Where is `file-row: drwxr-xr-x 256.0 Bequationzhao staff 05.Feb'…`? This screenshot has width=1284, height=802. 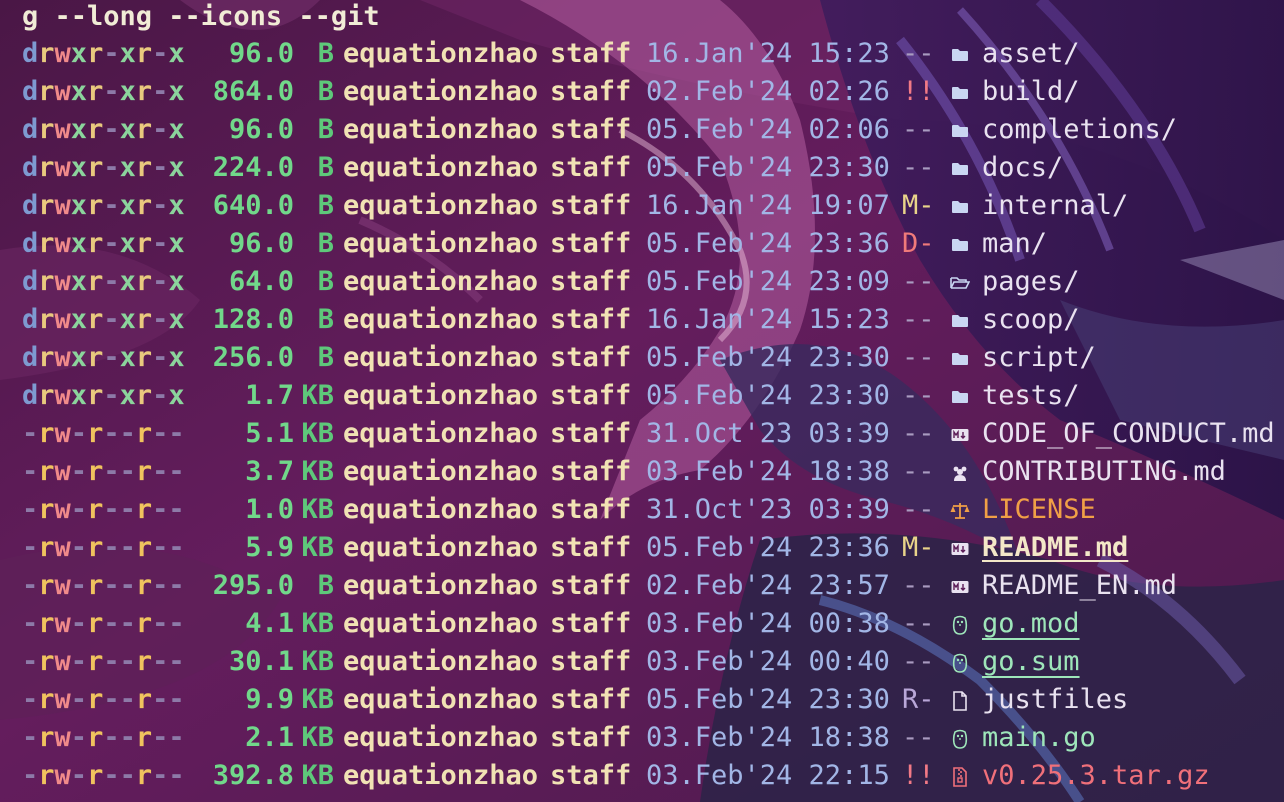 file-row: drwxr-xr-x 256.0 Bequationzhao staff 05.Feb'… is located at coordinates (642, 358).